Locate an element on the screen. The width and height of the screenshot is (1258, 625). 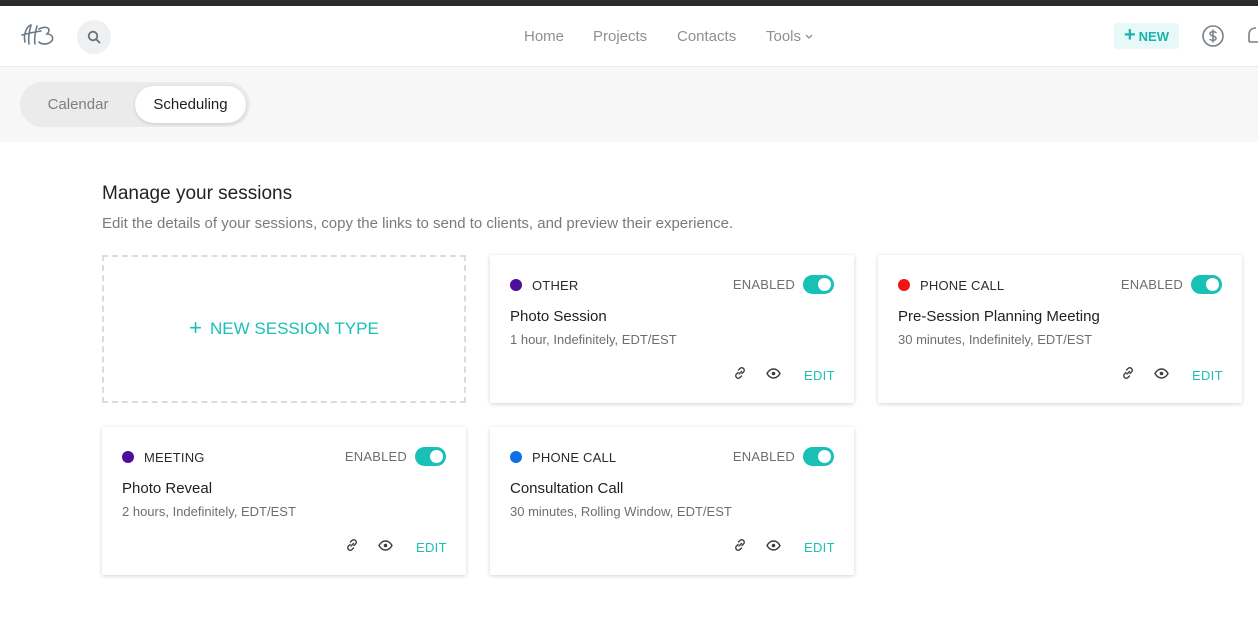
session-meta: 30 minutes, Rolling Window, EDT/EST is located at coordinates (621, 511).